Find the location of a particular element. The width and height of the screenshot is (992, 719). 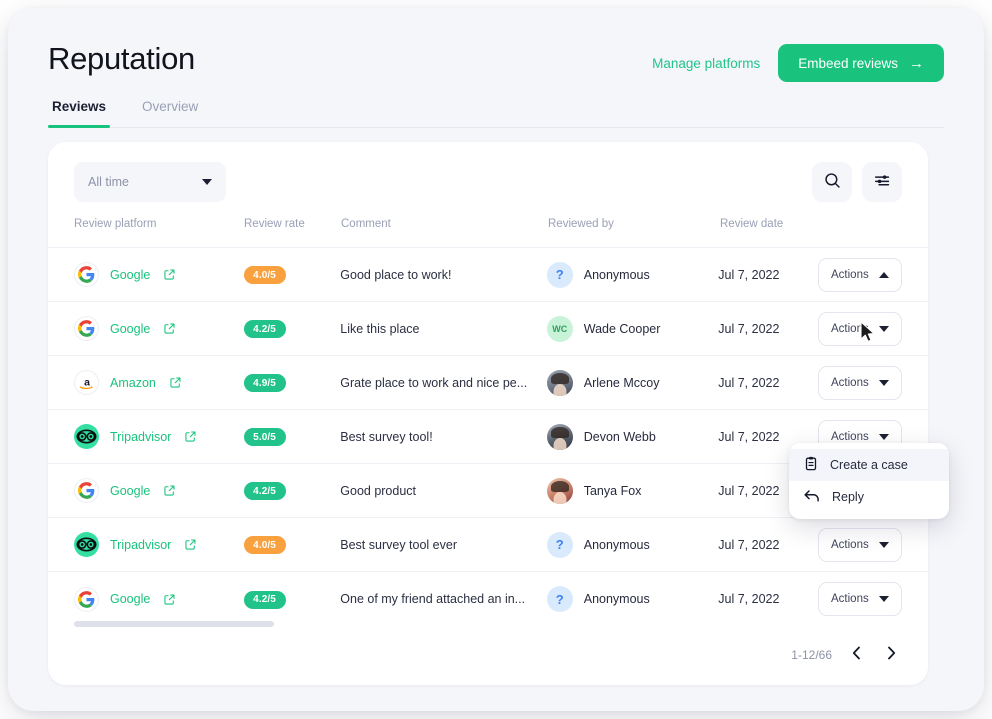

tab-reviews: Reviews is located at coordinates (79, 112).